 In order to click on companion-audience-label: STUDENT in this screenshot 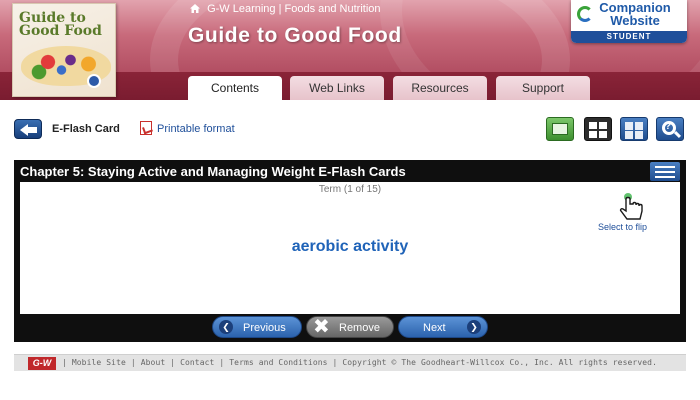, I will do `click(629, 37)`.